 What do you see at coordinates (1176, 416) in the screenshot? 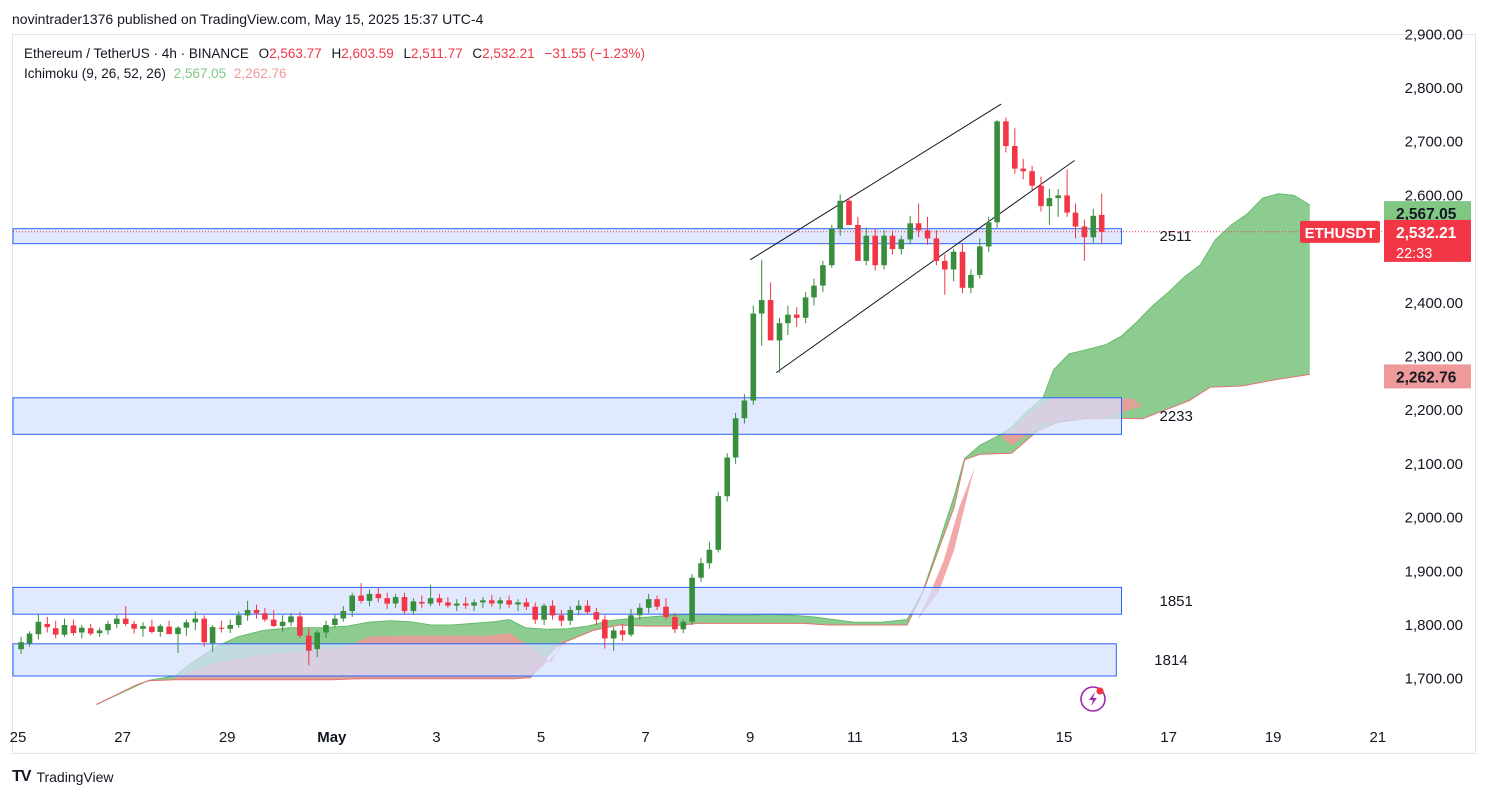
I see `zone-label: 2233` at bounding box center [1176, 416].